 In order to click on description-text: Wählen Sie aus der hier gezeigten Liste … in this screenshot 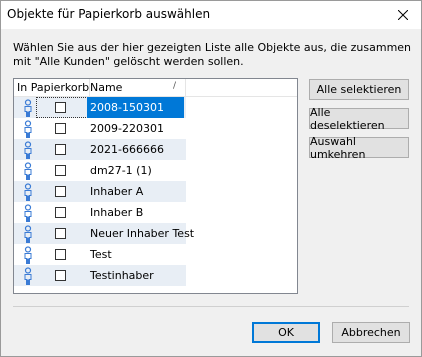, I will do `click(212, 54)`.